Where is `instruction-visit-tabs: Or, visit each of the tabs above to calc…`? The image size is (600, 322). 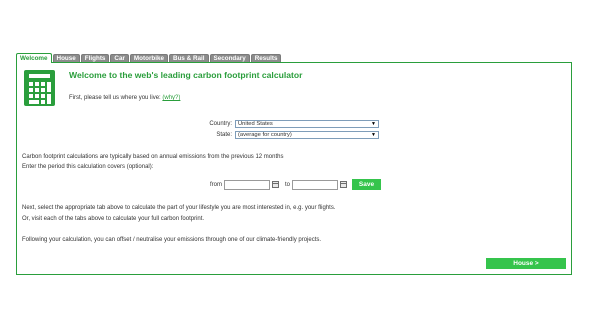 instruction-visit-tabs: Or, visit each of the tabs above to calc… is located at coordinates (113, 219).